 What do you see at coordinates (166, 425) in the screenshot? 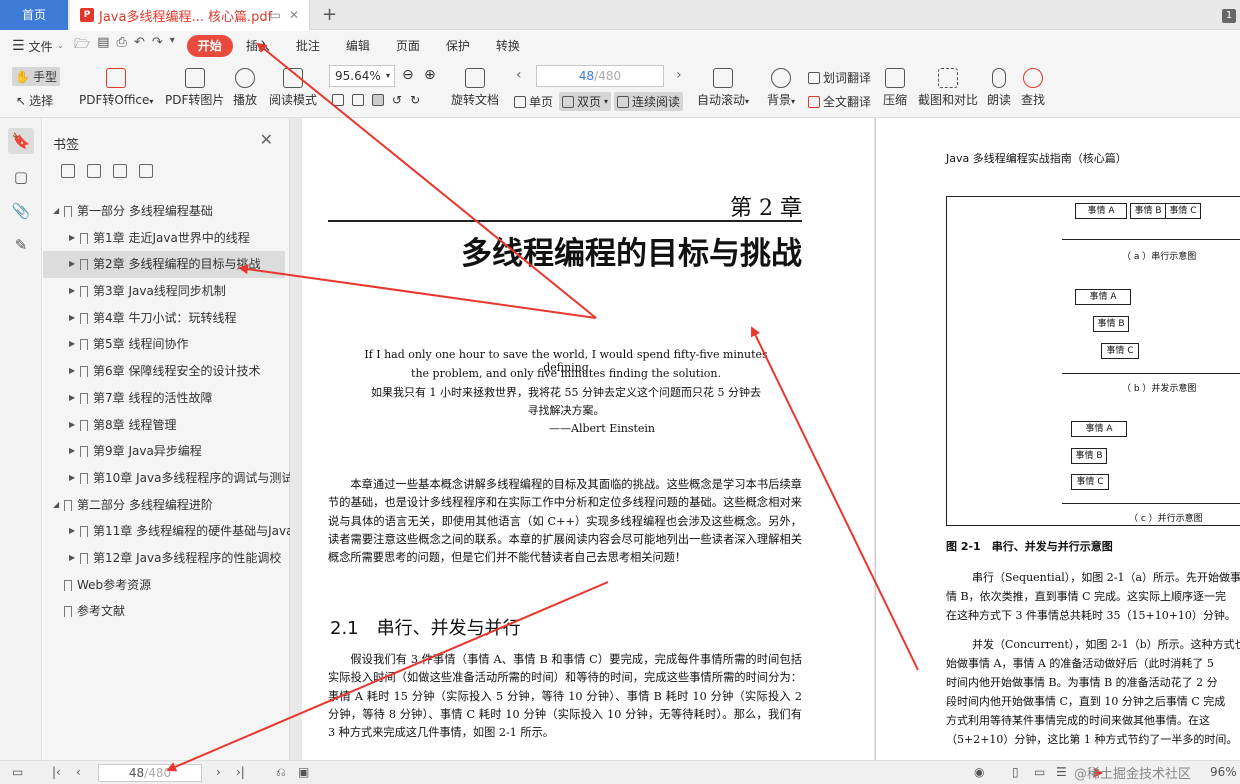
I see `bookmark-item: ▶ 第8章 线程管理` at bounding box center [166, 425].